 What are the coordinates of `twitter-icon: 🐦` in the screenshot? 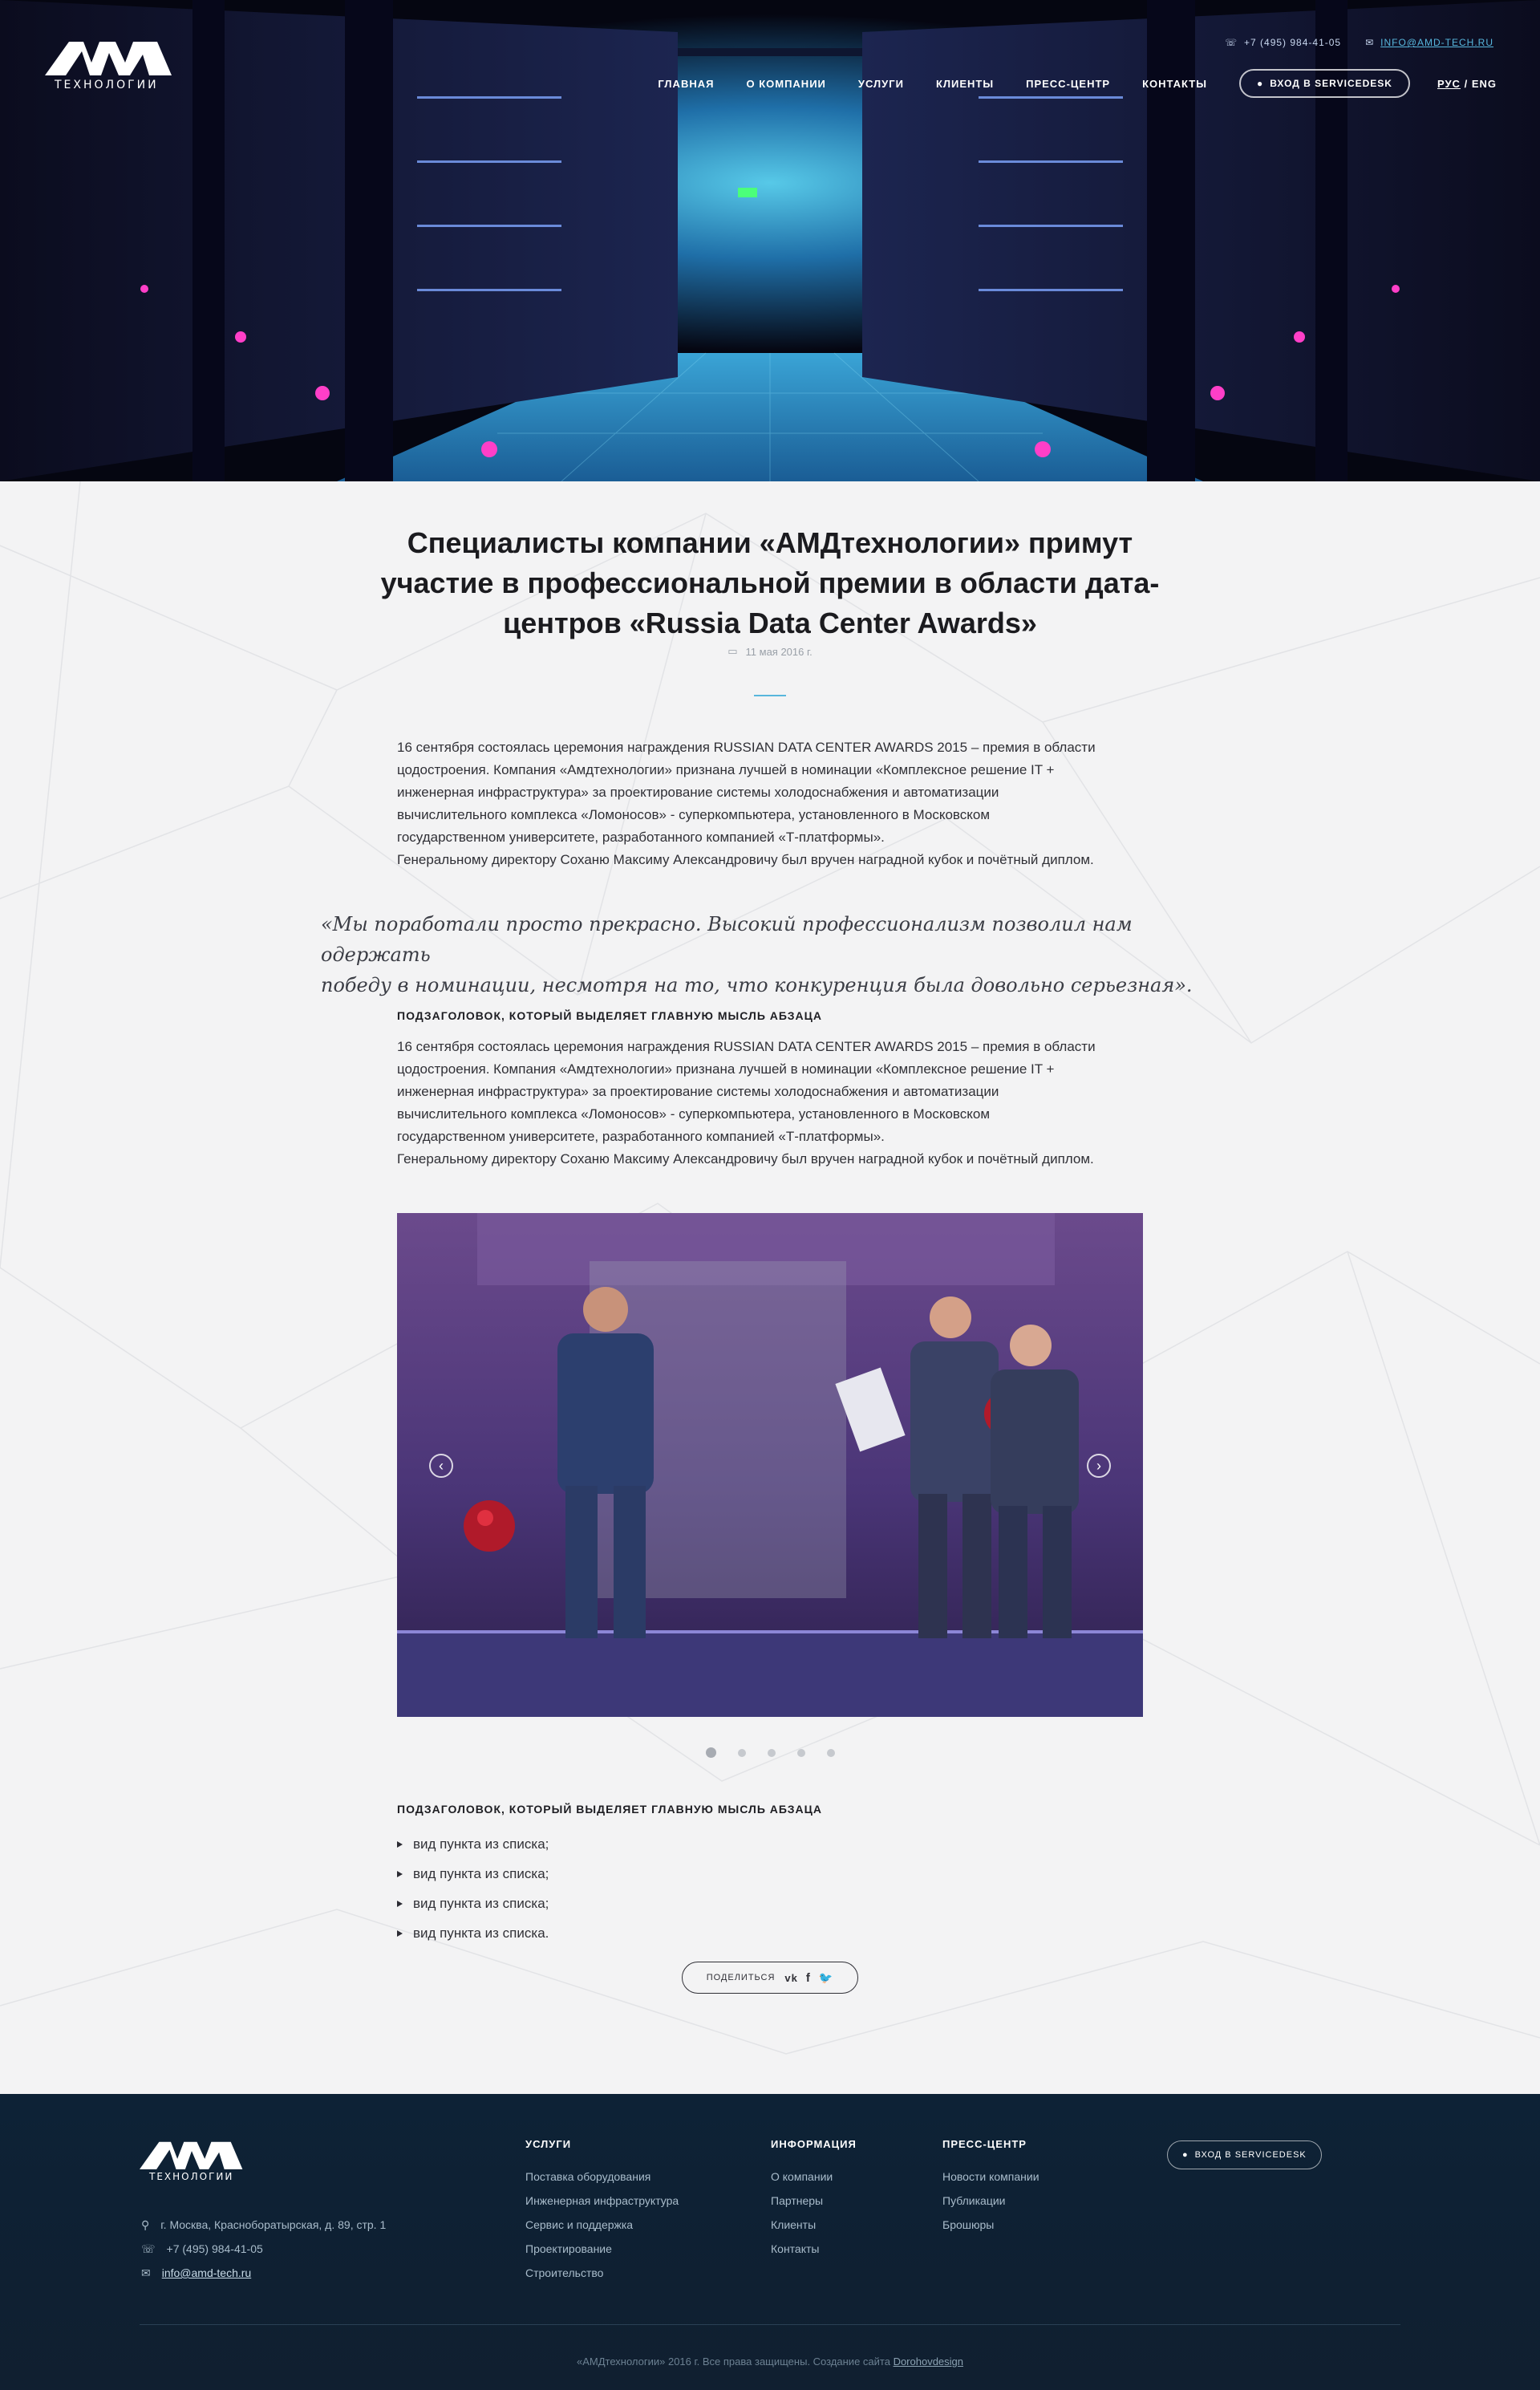 It's located at (826, 1978).